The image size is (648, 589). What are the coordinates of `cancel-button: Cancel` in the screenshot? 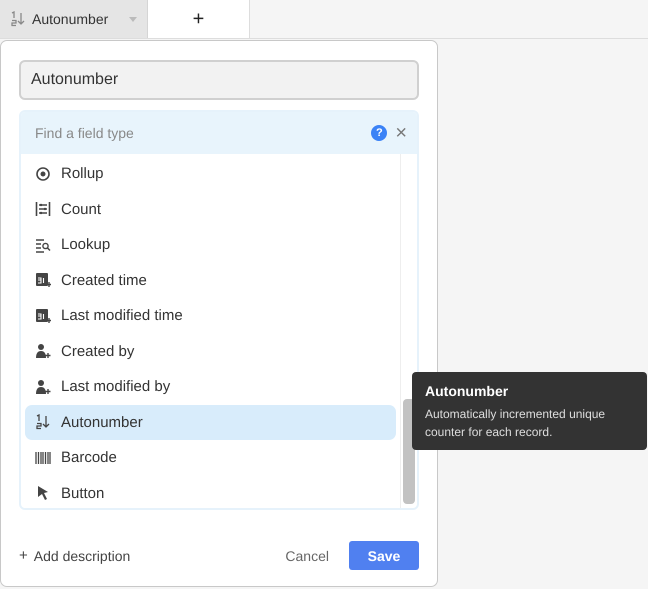 It's located at (307, 556).